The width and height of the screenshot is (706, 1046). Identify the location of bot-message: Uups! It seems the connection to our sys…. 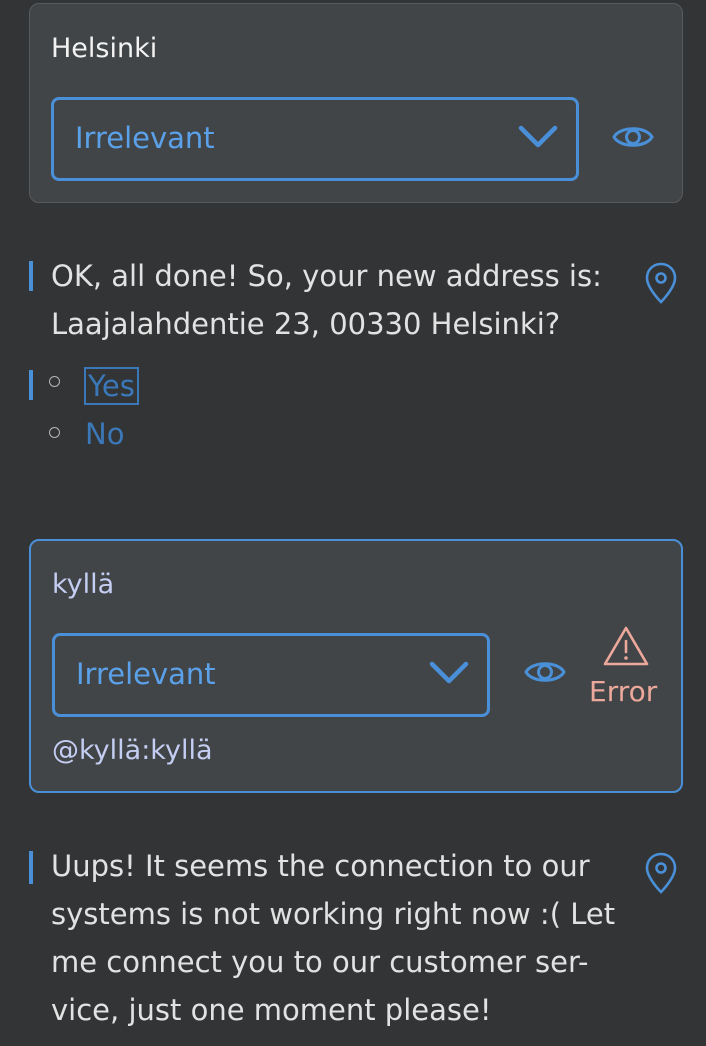
(333, 938).